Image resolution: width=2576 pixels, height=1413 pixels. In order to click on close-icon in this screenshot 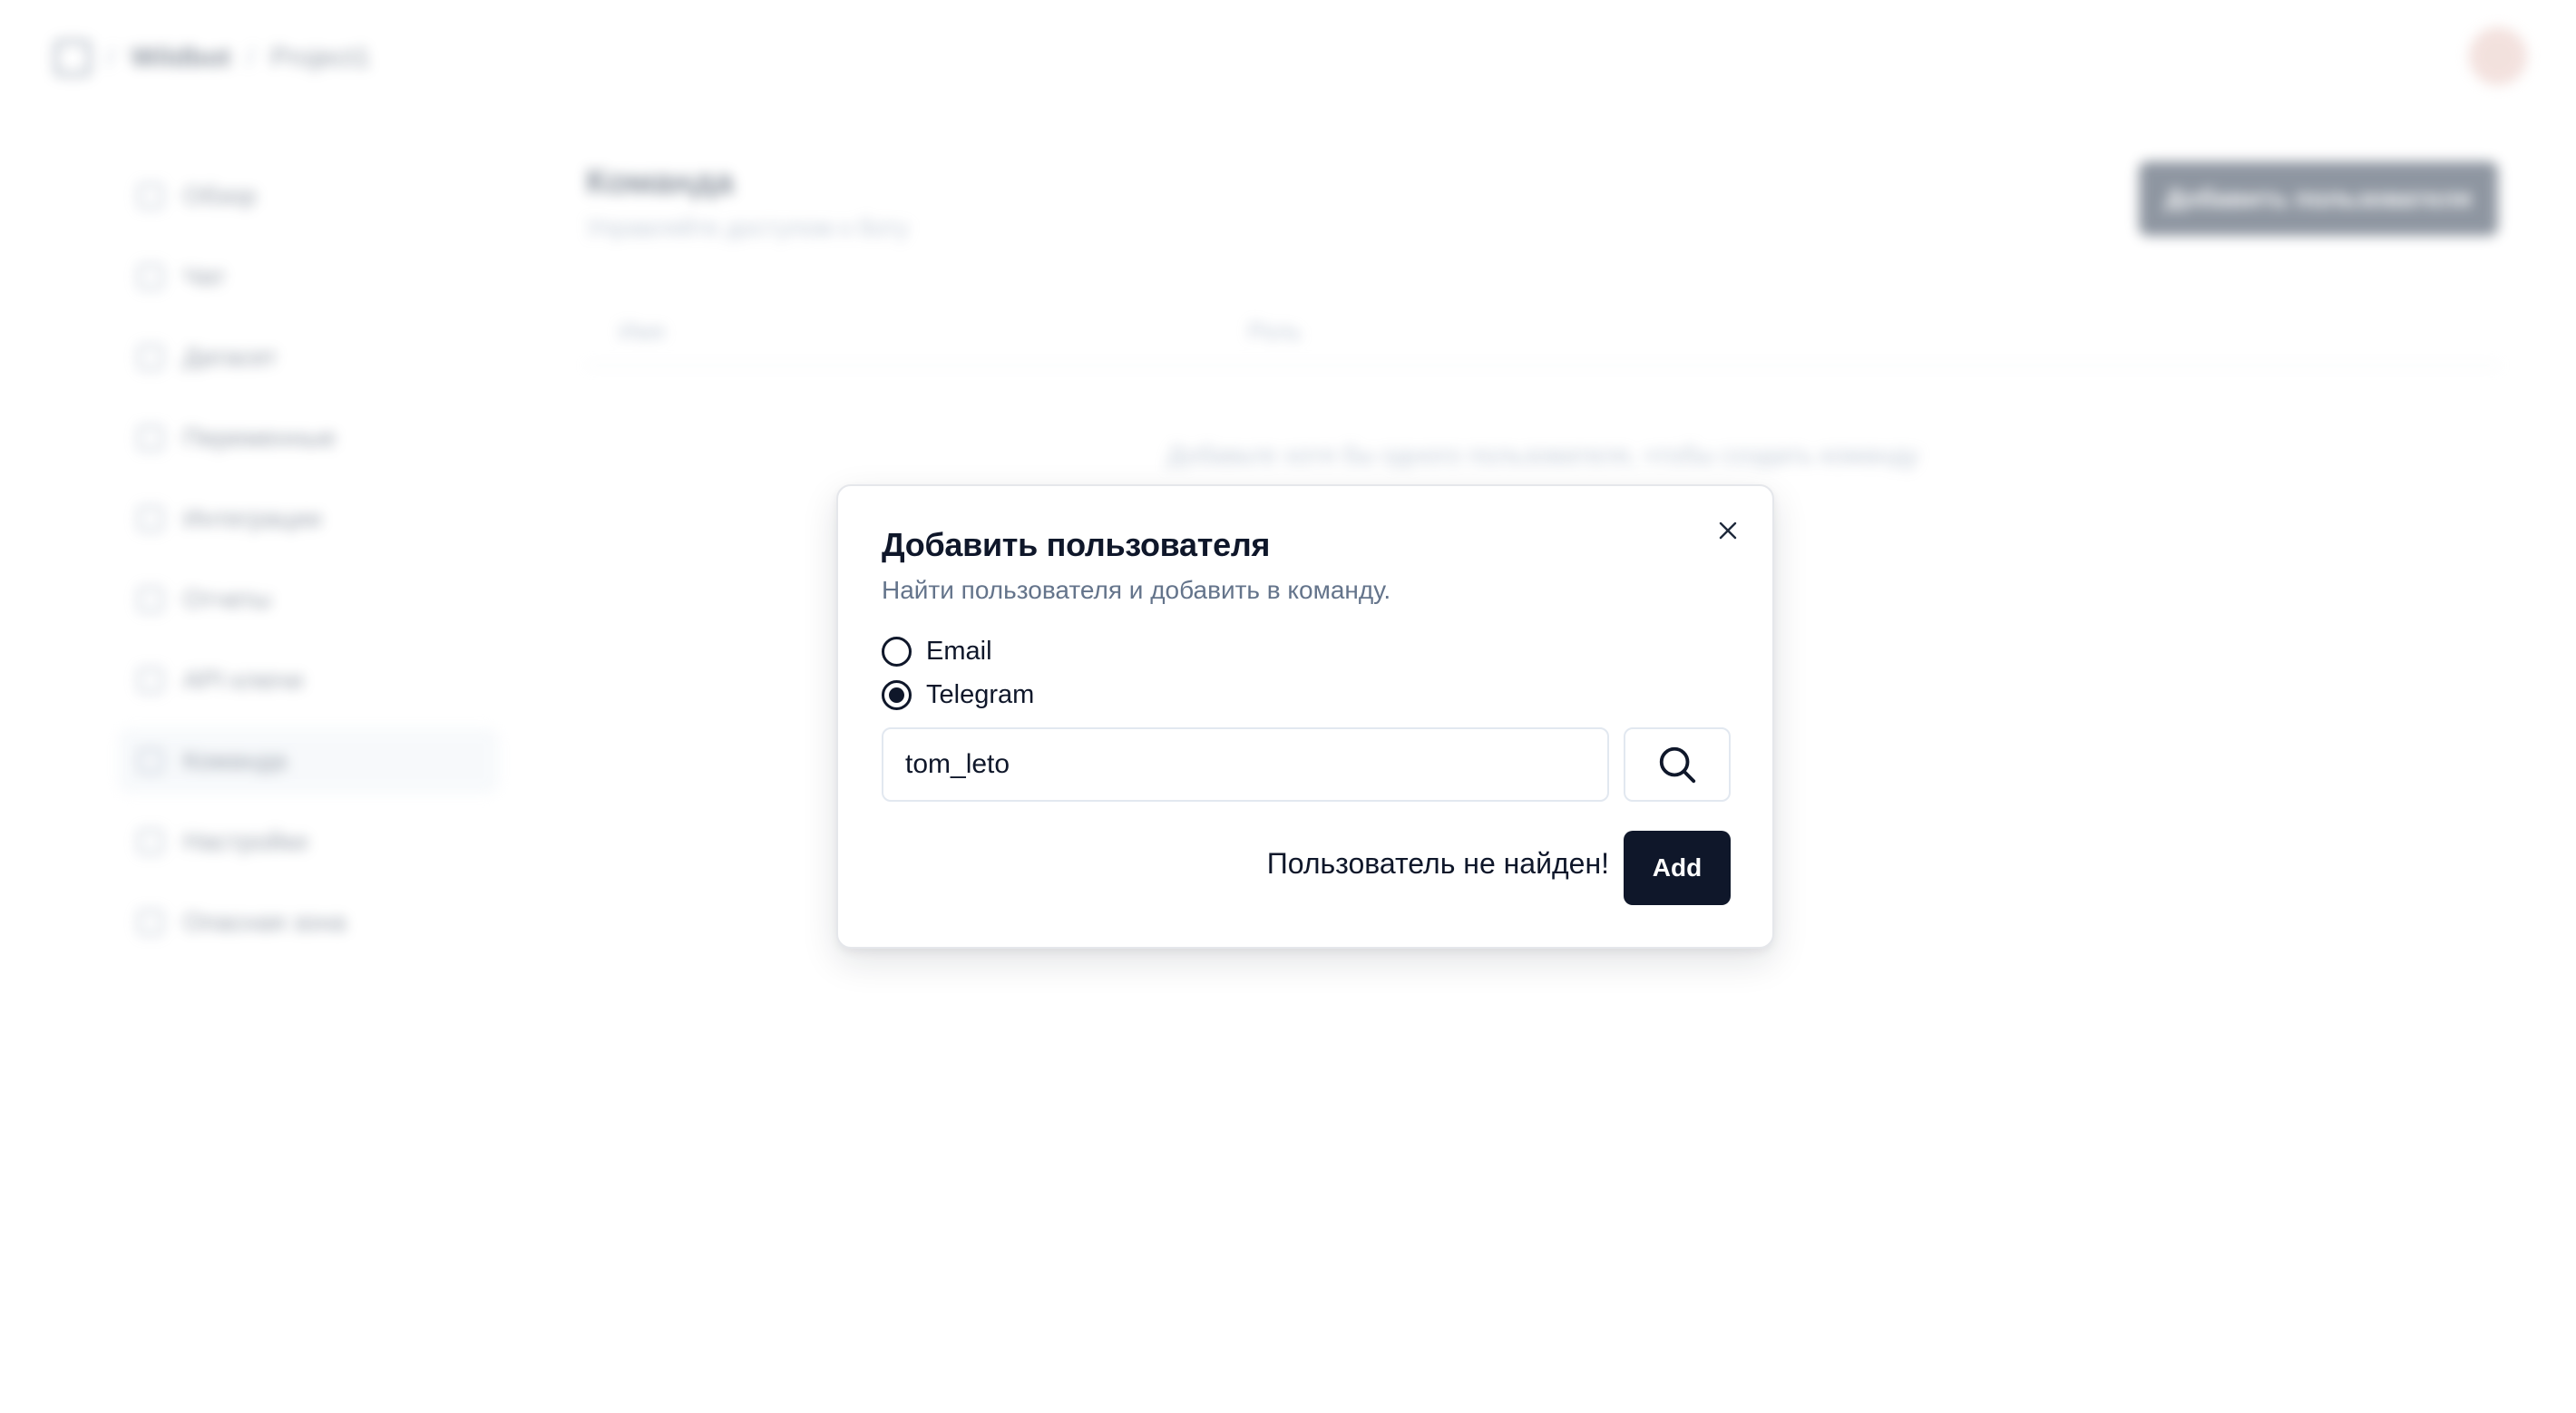, I will do `click(1728, 531)`.